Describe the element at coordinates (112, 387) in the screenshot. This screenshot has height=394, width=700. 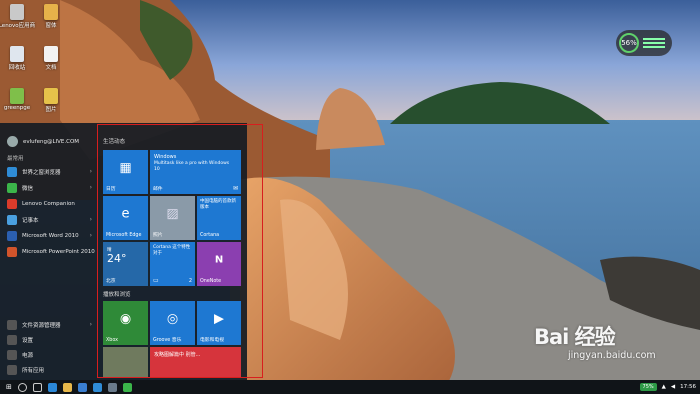
I see `photos-icon` at that location.